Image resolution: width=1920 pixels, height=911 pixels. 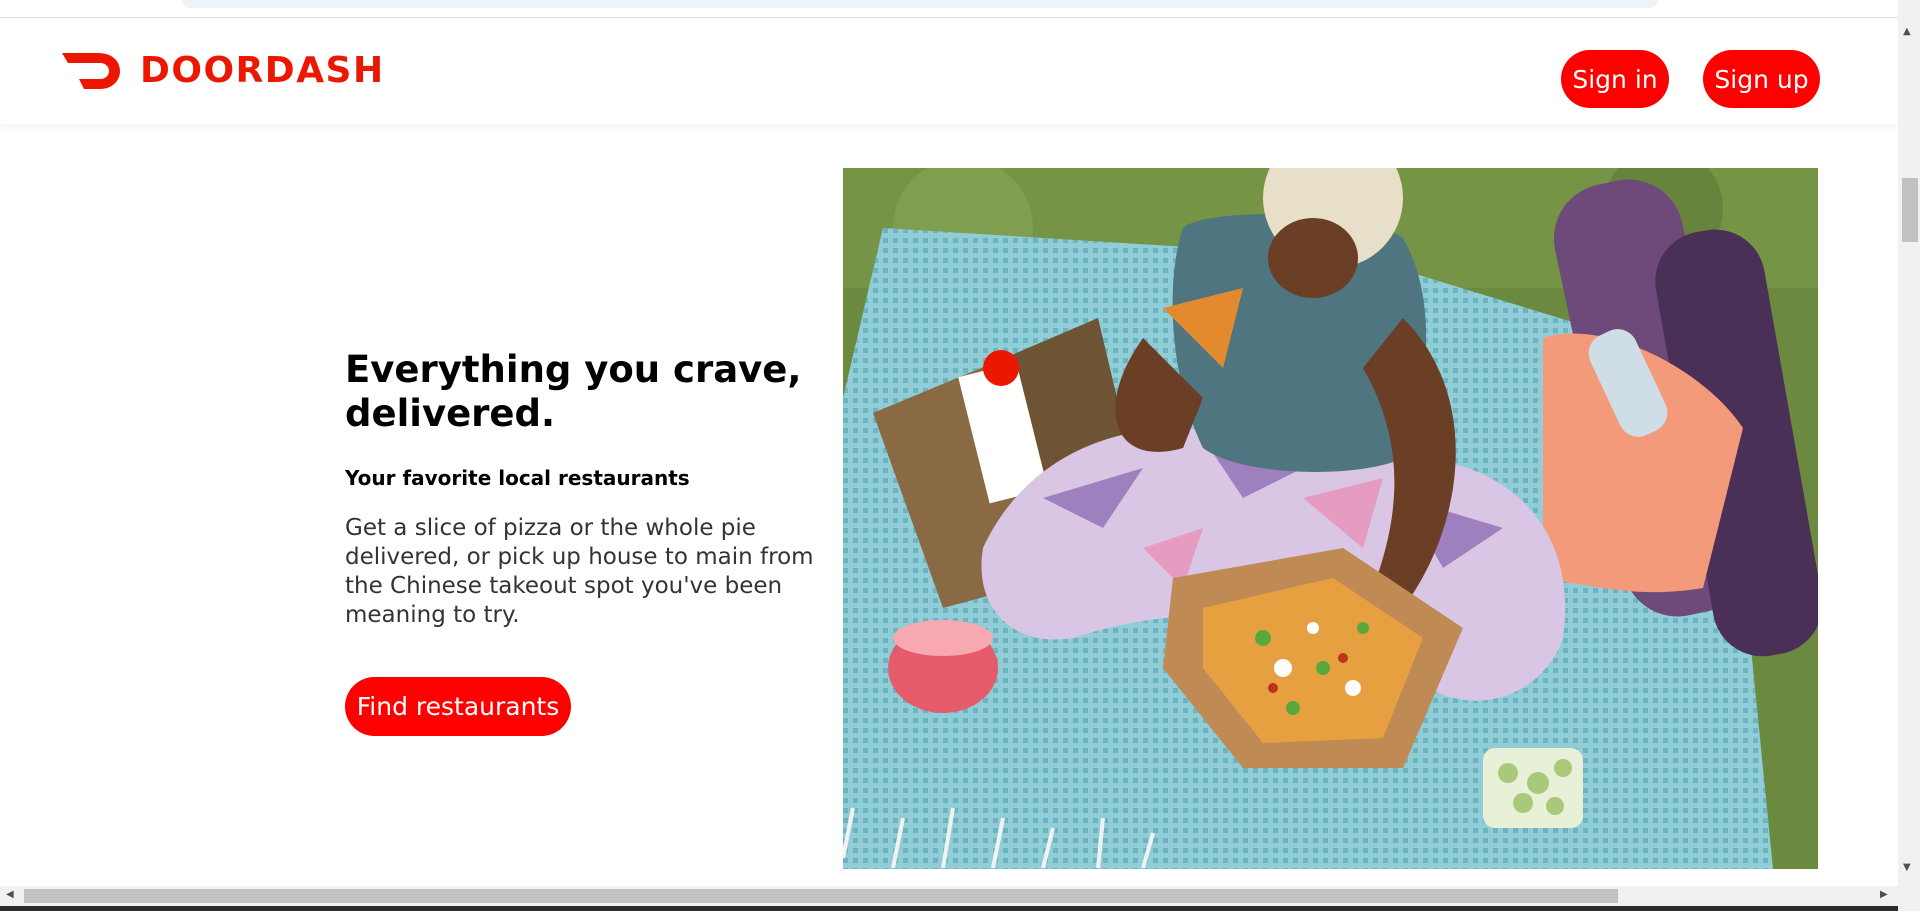 I want to click on site-header: DOORDASH Sign in Sign up, so click(x=949, y=71).